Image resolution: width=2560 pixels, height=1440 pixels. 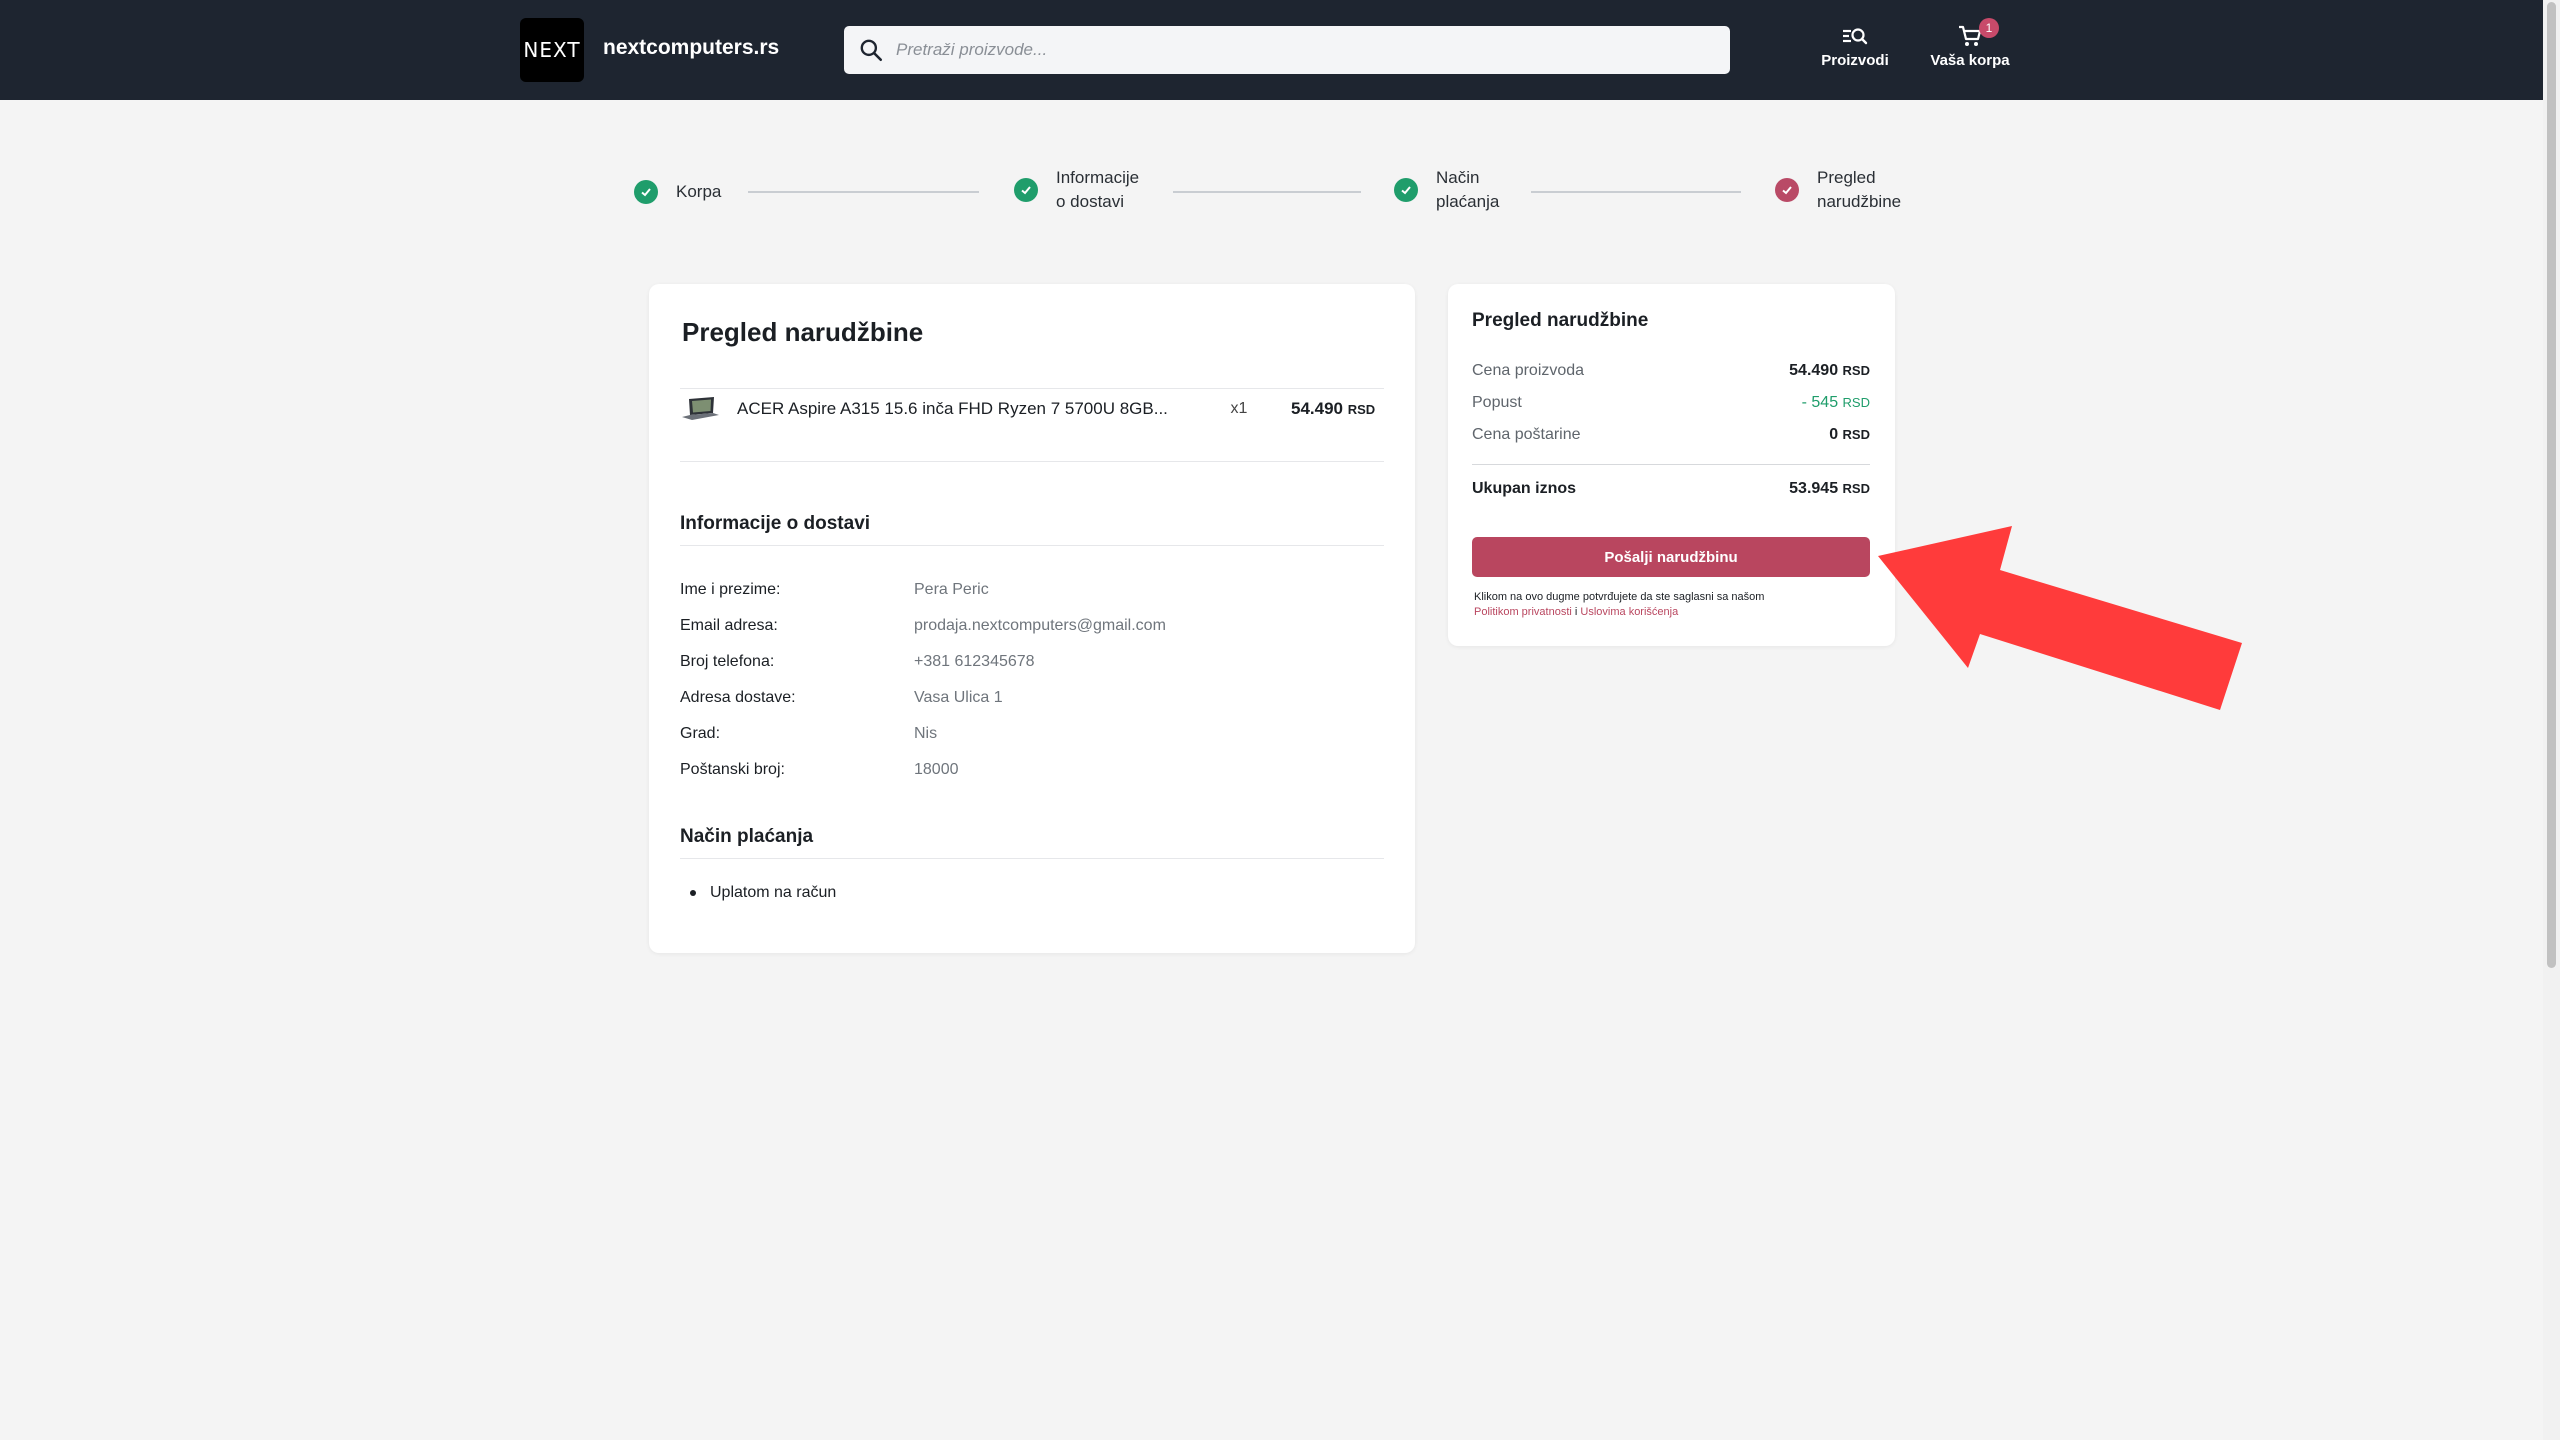 I want to click on step-cart: Korpa, so click(x=677, y=192).